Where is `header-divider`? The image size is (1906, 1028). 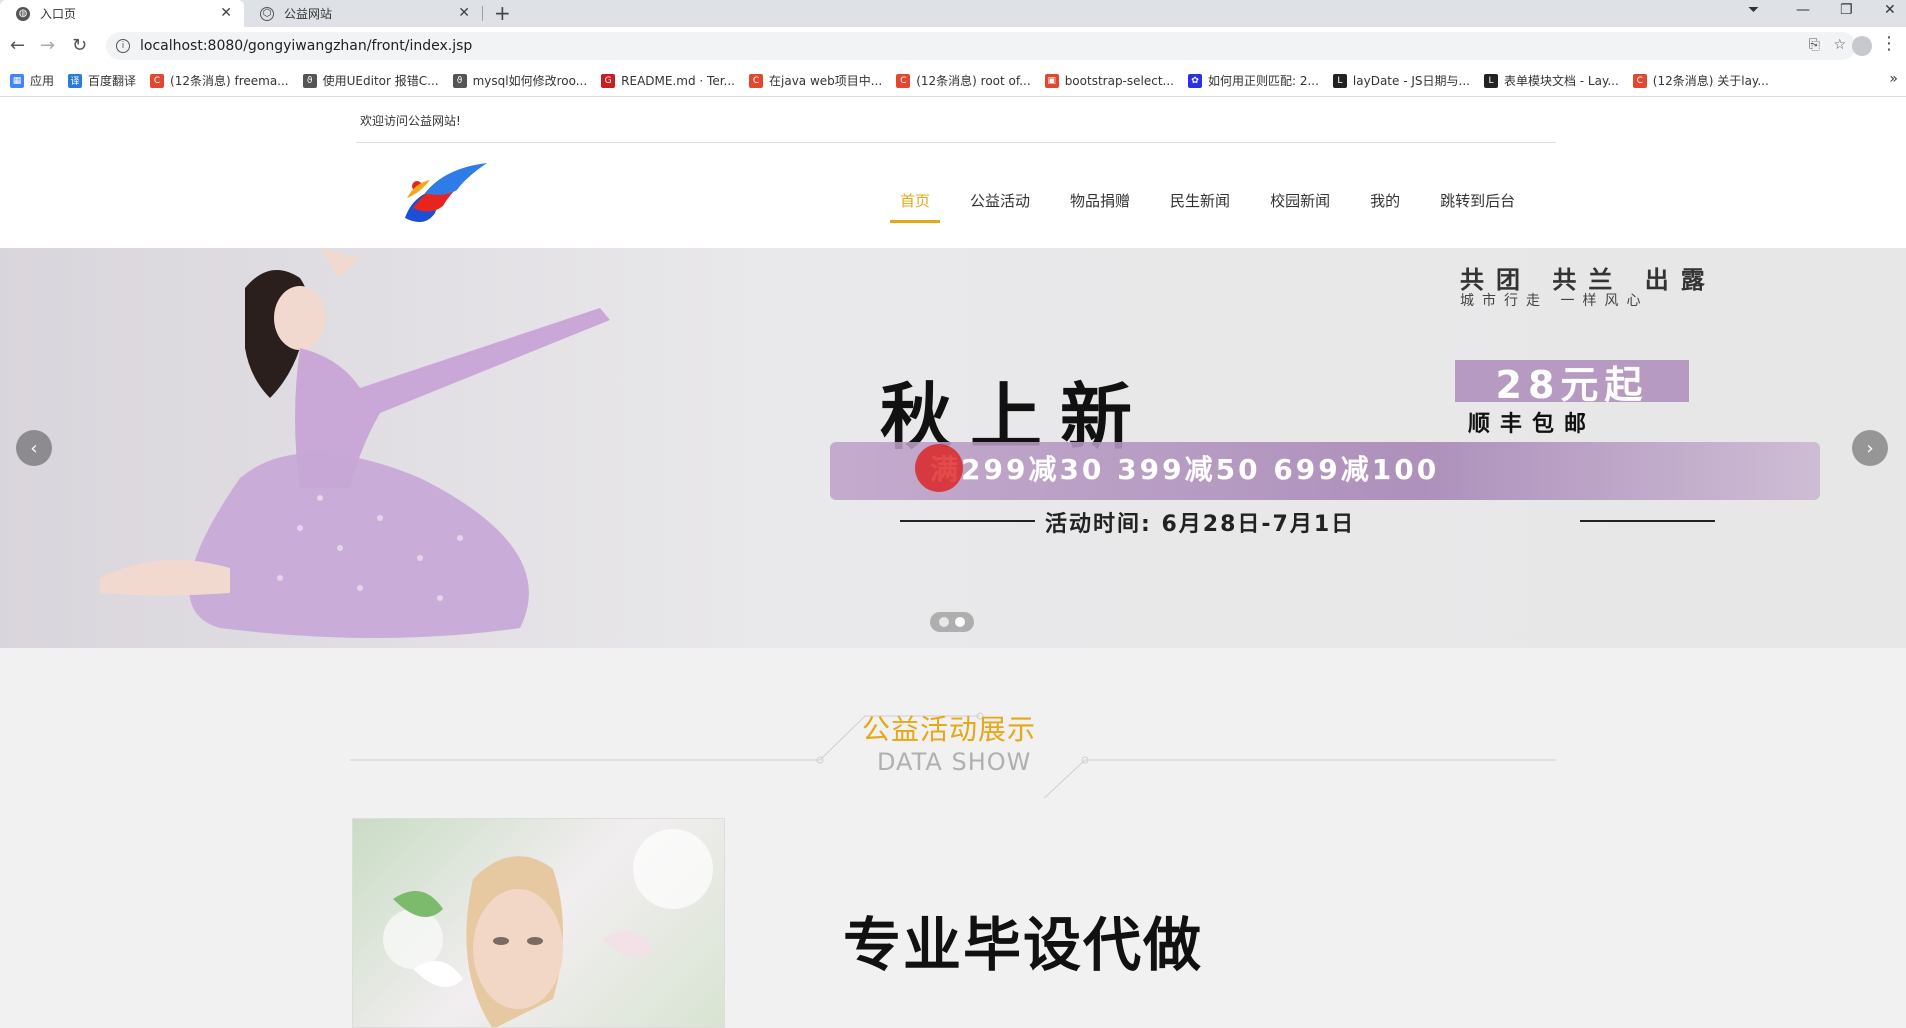 header-divider is located at coordinates (956, 142).